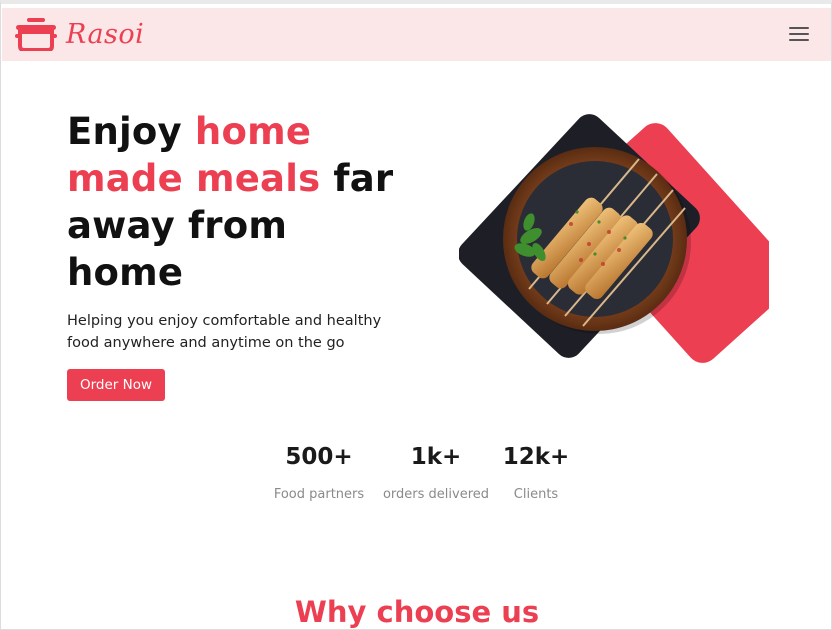 This screenshot has width=832, height=630. Describe the element at coordinates (536, 457) in the screenshot. I see `stat-value: 12k+` at that location.